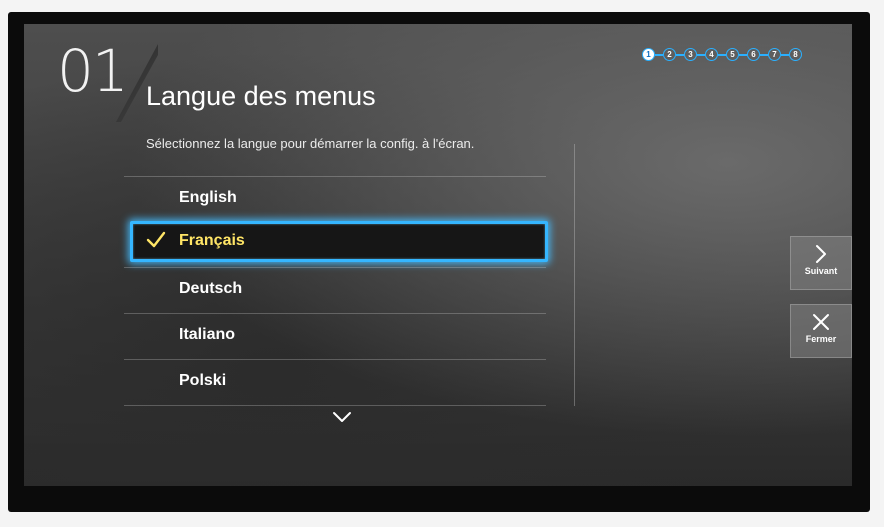 This screenshot has width=884, height=527. What do you see at coordinates (339, 241) in the screenshot?
I see `language-option-francais: Français` at bounding box center [339, 241].